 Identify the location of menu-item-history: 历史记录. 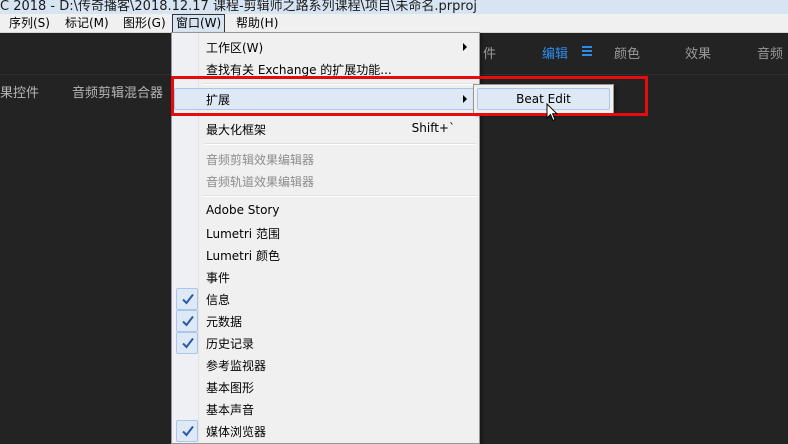
(325, 343).